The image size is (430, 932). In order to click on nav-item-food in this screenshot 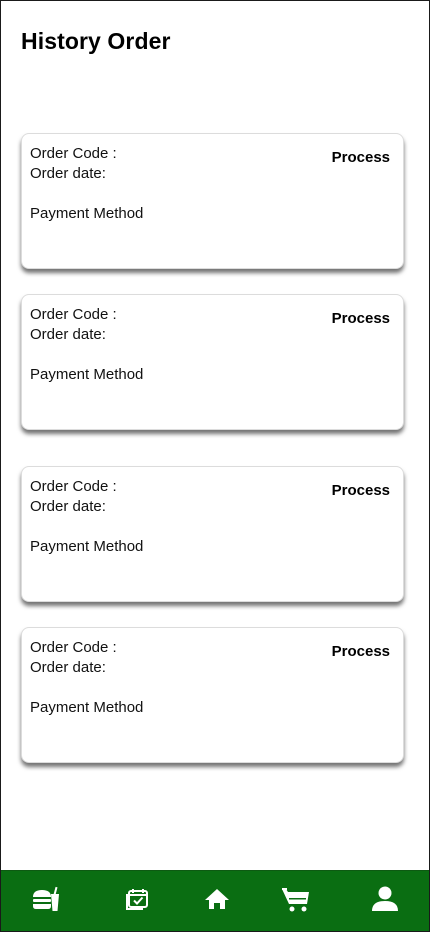, I will do `click(45, 899)`.